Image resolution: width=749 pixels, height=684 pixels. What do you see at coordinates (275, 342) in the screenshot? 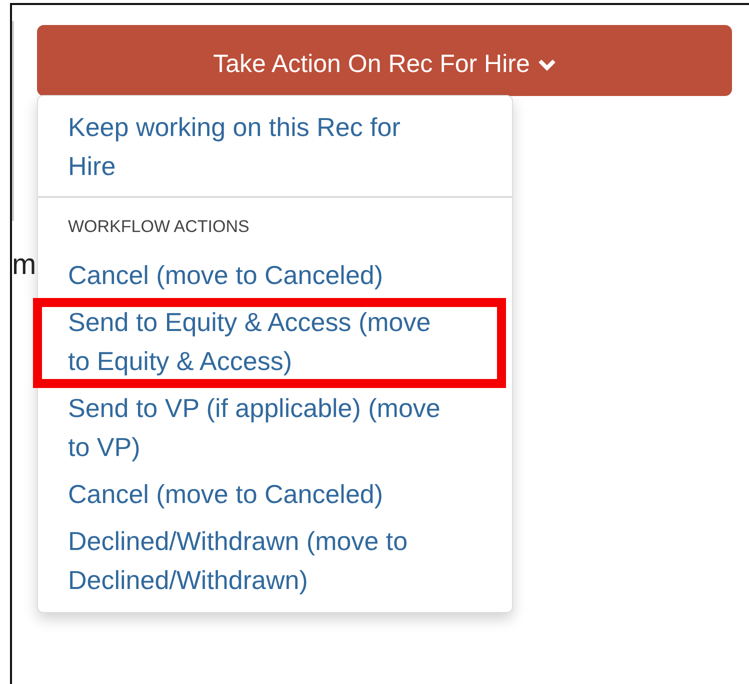
I see `menu-item: Send to Equity & Access (move to Equity & Access)` at bounding box center [275, 342].